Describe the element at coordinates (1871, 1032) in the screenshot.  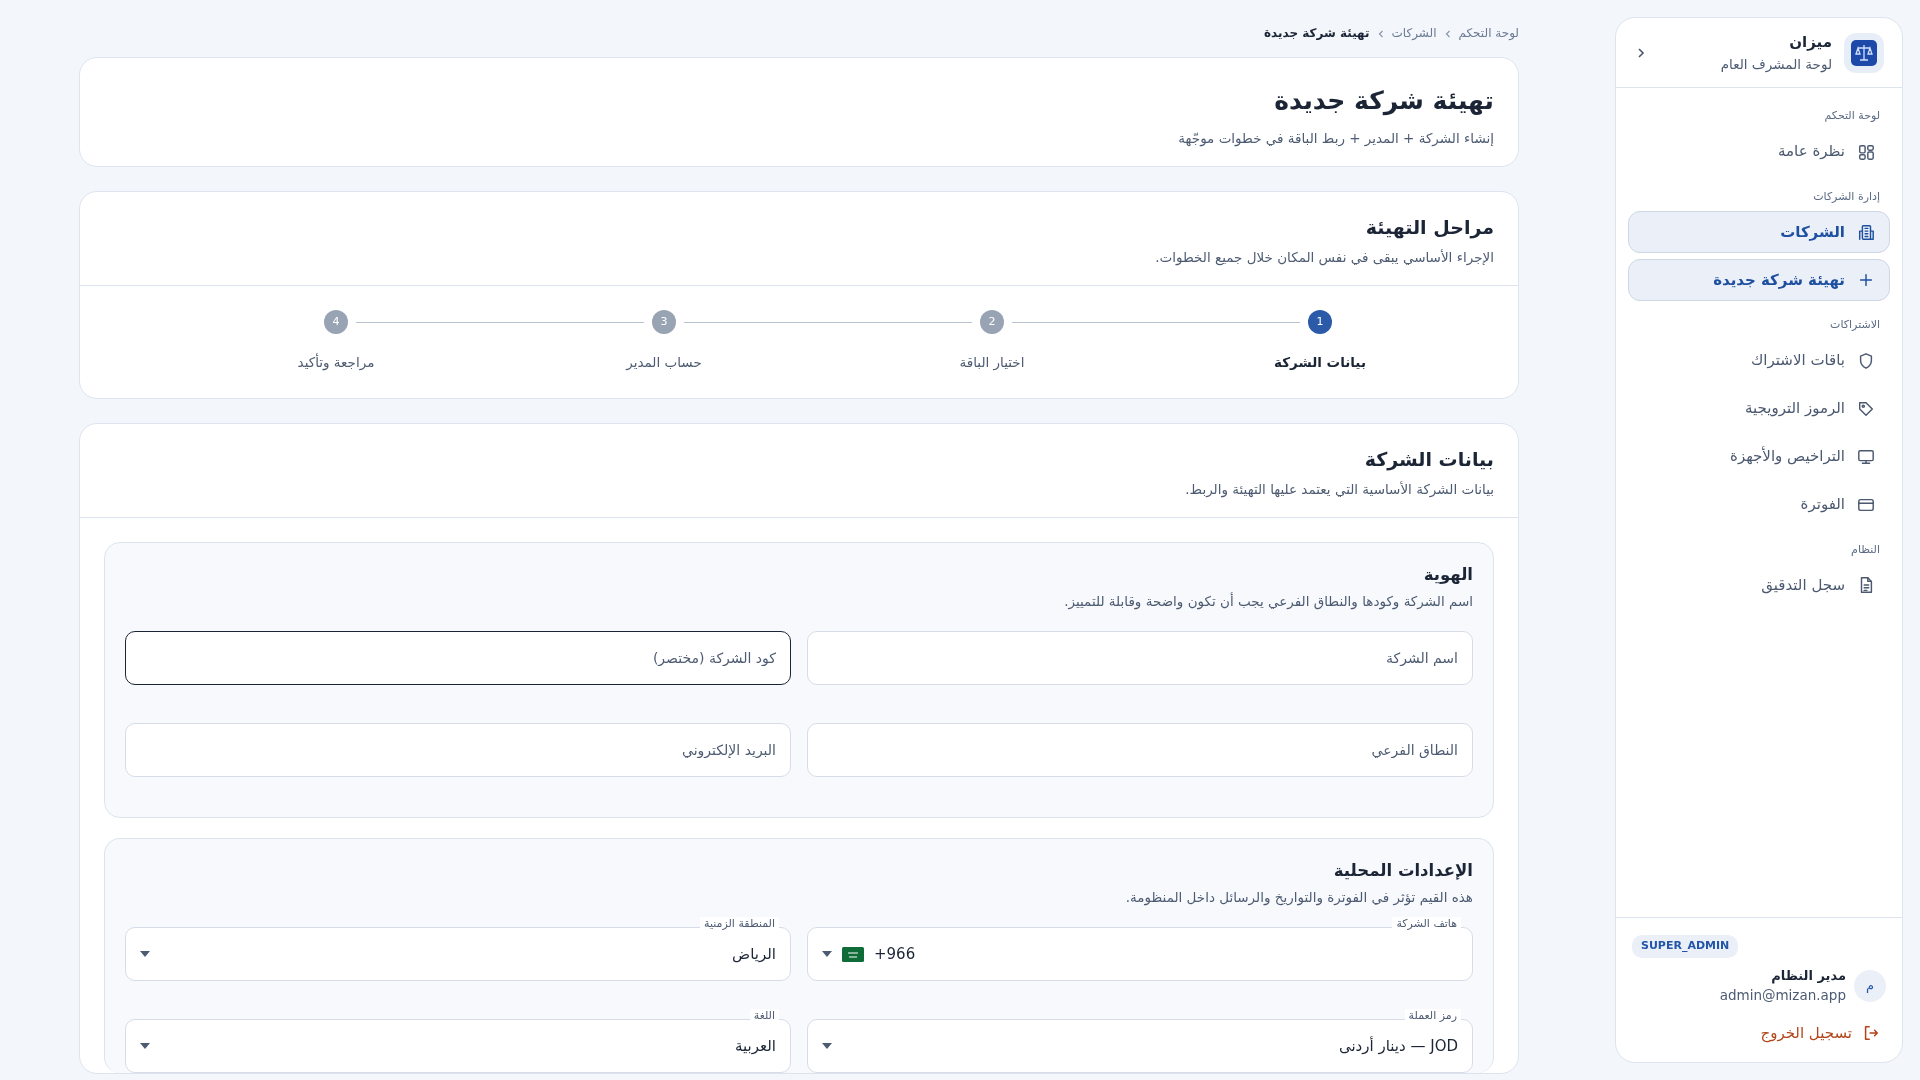
I see `logout-icon` at that location.